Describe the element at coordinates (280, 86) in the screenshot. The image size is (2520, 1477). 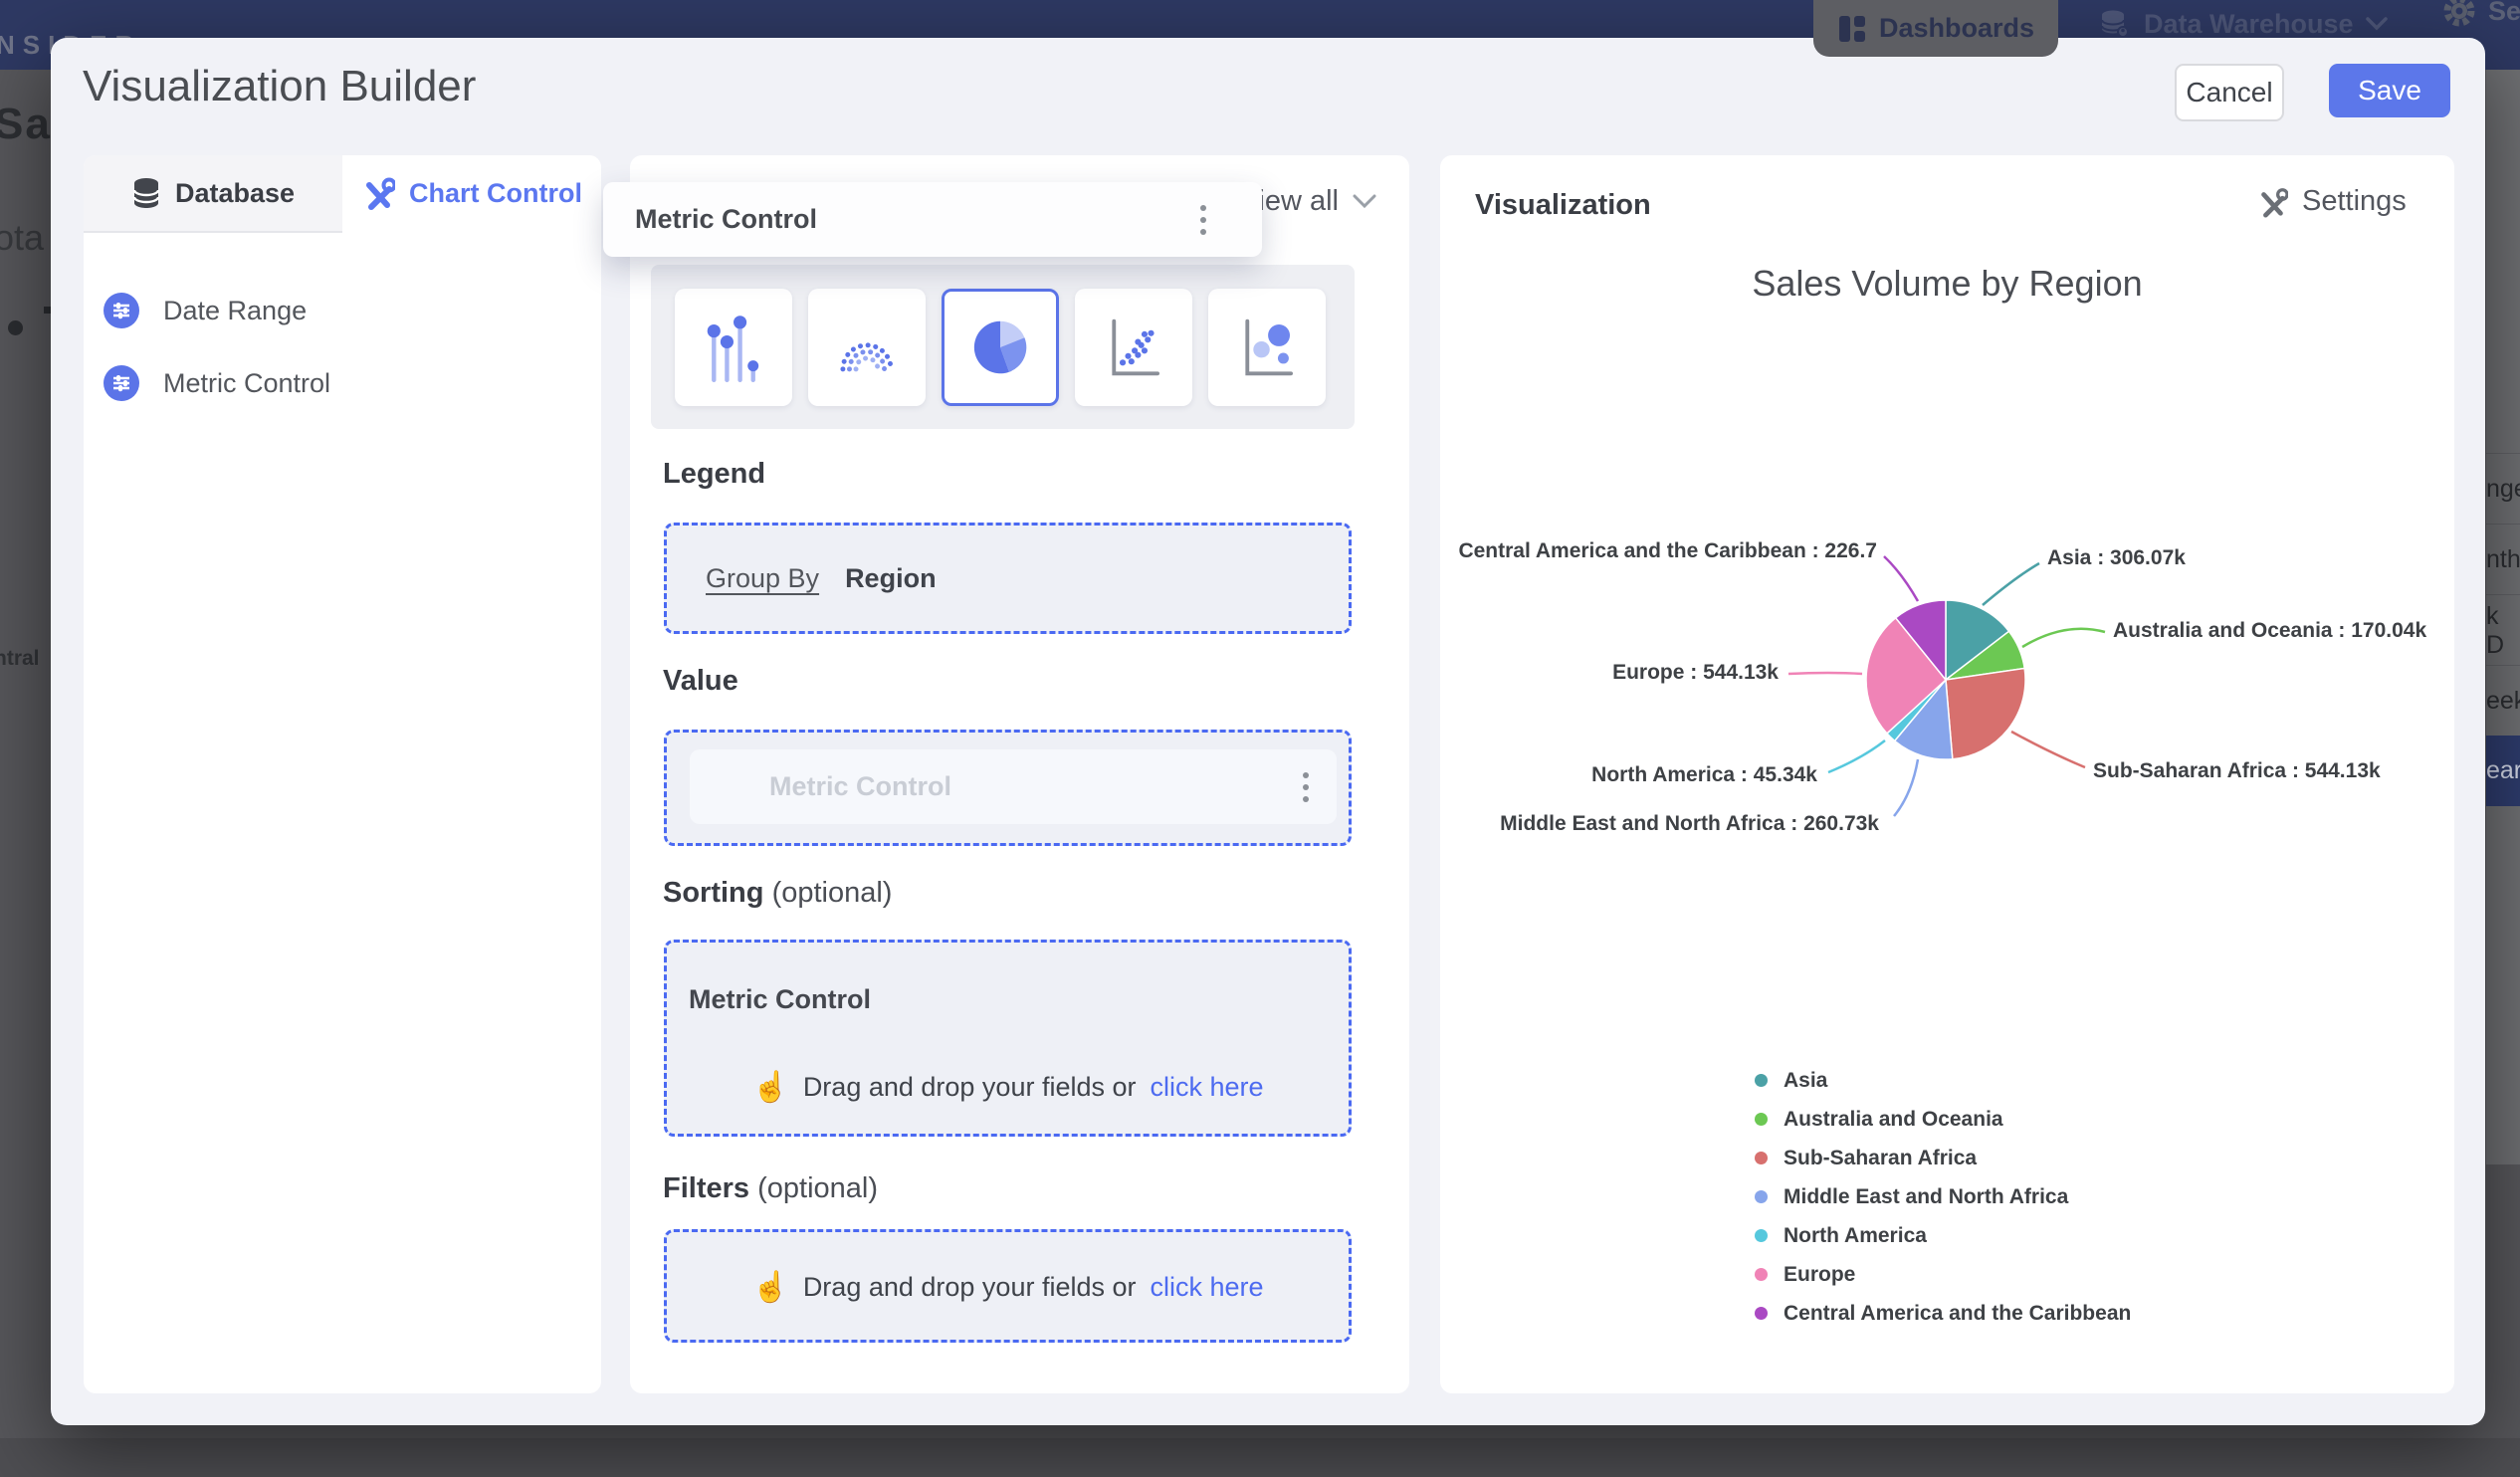
I see `modal-title: Visualization Builder` at that location.